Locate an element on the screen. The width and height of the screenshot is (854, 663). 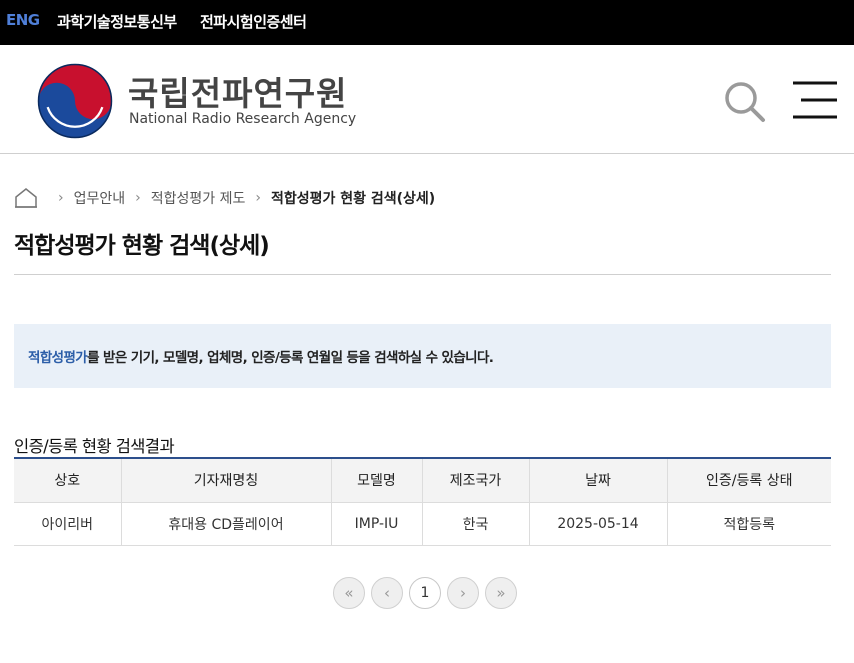
english-link: ENG is located at coordinates (23, 20).